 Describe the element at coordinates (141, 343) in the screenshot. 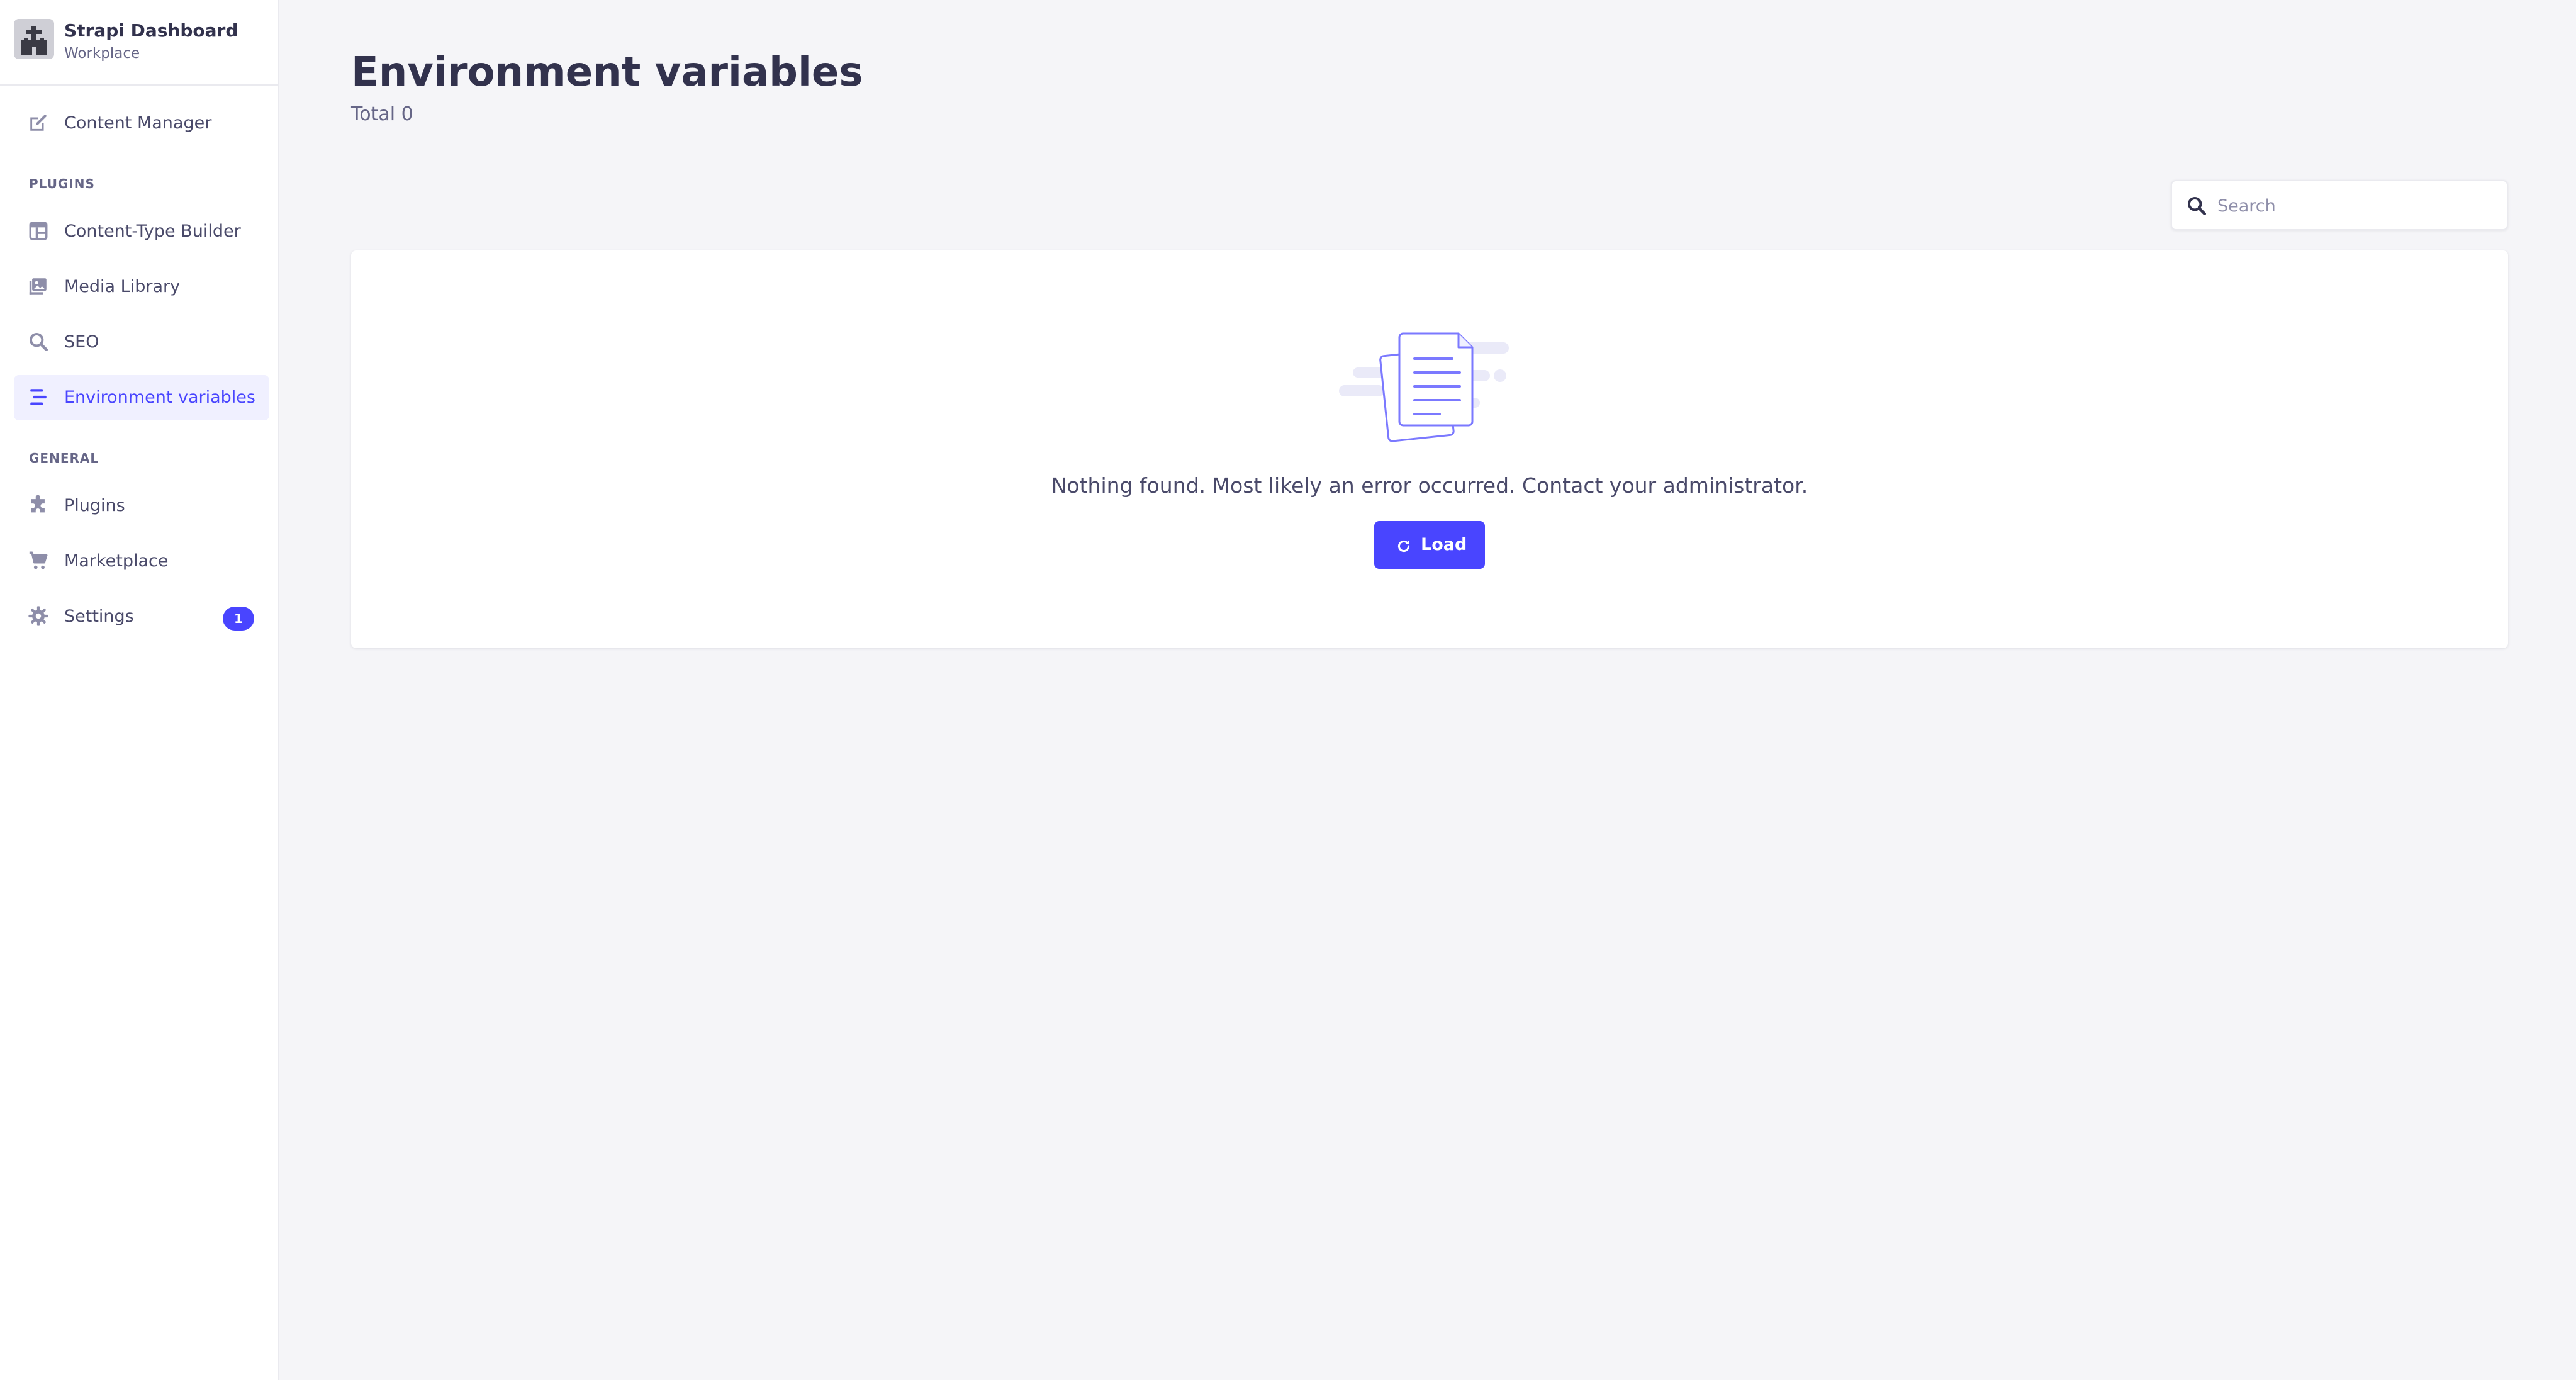

I see `sidebar-item-seo: SEO` at that location.